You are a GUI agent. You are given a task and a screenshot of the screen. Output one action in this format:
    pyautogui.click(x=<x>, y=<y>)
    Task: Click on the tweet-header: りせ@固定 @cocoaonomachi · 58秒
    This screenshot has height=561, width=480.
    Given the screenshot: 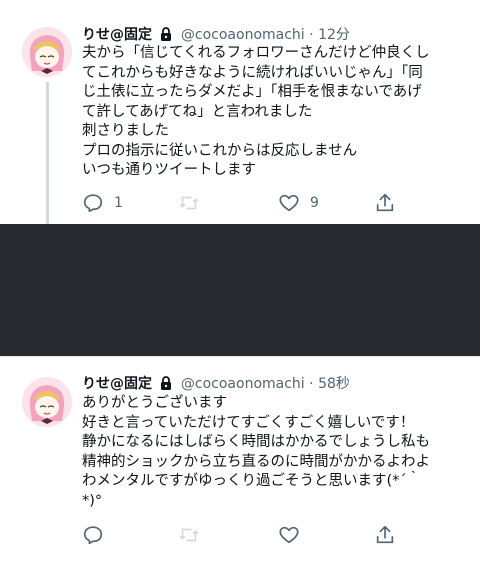 What is the action you would take?
    pyautogui.click(x=216, y=385)
    